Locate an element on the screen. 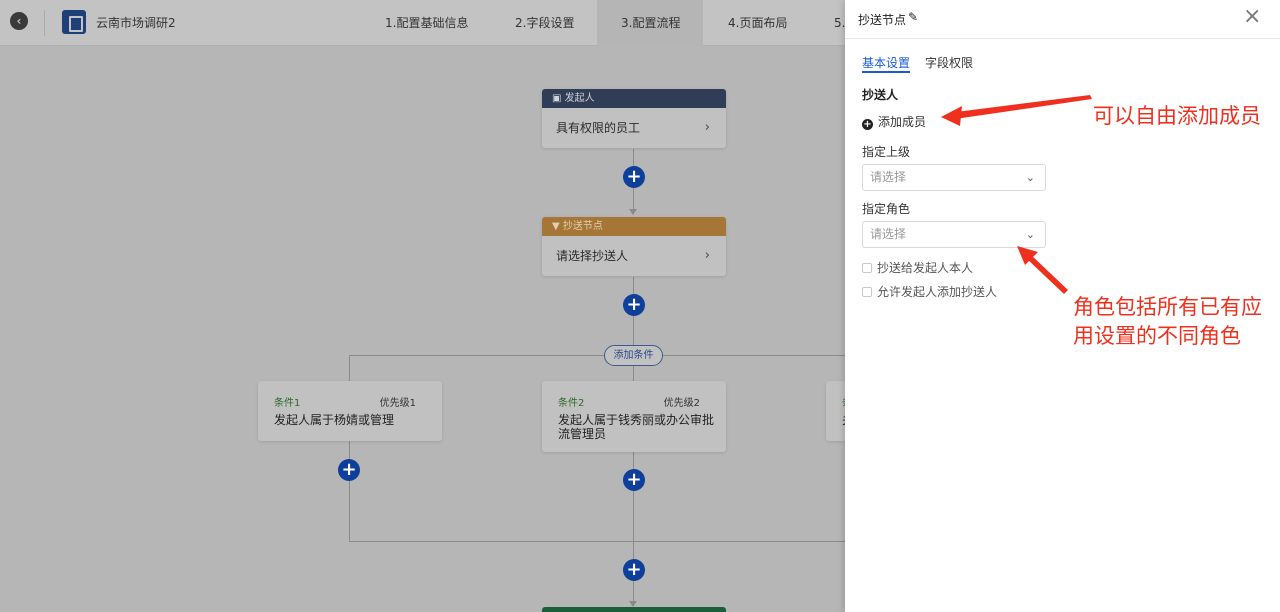 This screenshot has width=1280, height=612. active-tab-indicator is located at coordinates (886, 72).